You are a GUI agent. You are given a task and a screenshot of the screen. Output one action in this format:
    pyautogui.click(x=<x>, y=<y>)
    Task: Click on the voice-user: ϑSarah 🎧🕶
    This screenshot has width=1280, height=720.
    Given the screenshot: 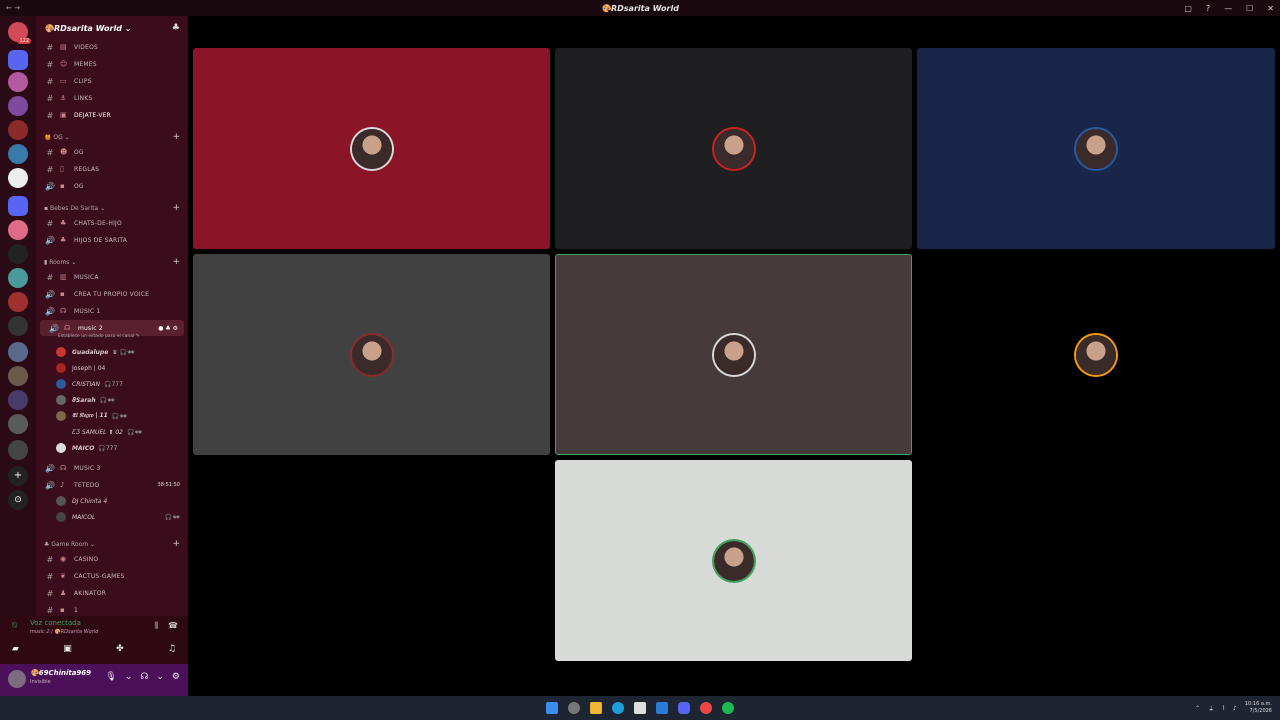 What is the action you would take?
    pyautogui.click(x=120, y=400)
    